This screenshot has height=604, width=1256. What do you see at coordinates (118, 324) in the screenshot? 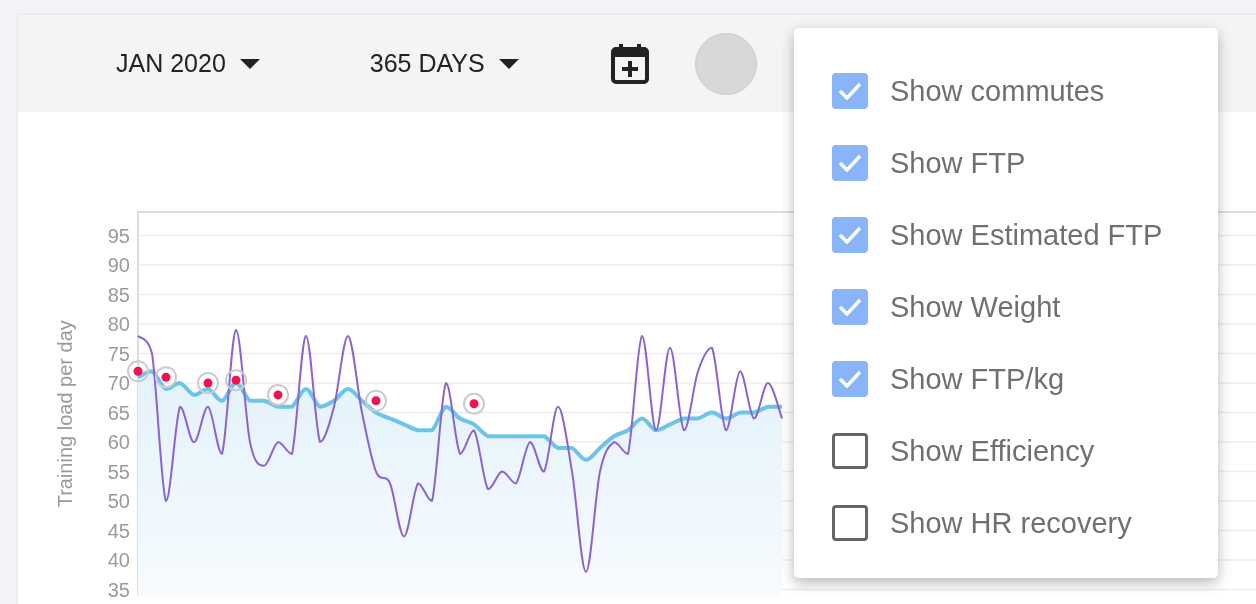
I see `y-tick-label: 80` at bounding box center [118, 324].